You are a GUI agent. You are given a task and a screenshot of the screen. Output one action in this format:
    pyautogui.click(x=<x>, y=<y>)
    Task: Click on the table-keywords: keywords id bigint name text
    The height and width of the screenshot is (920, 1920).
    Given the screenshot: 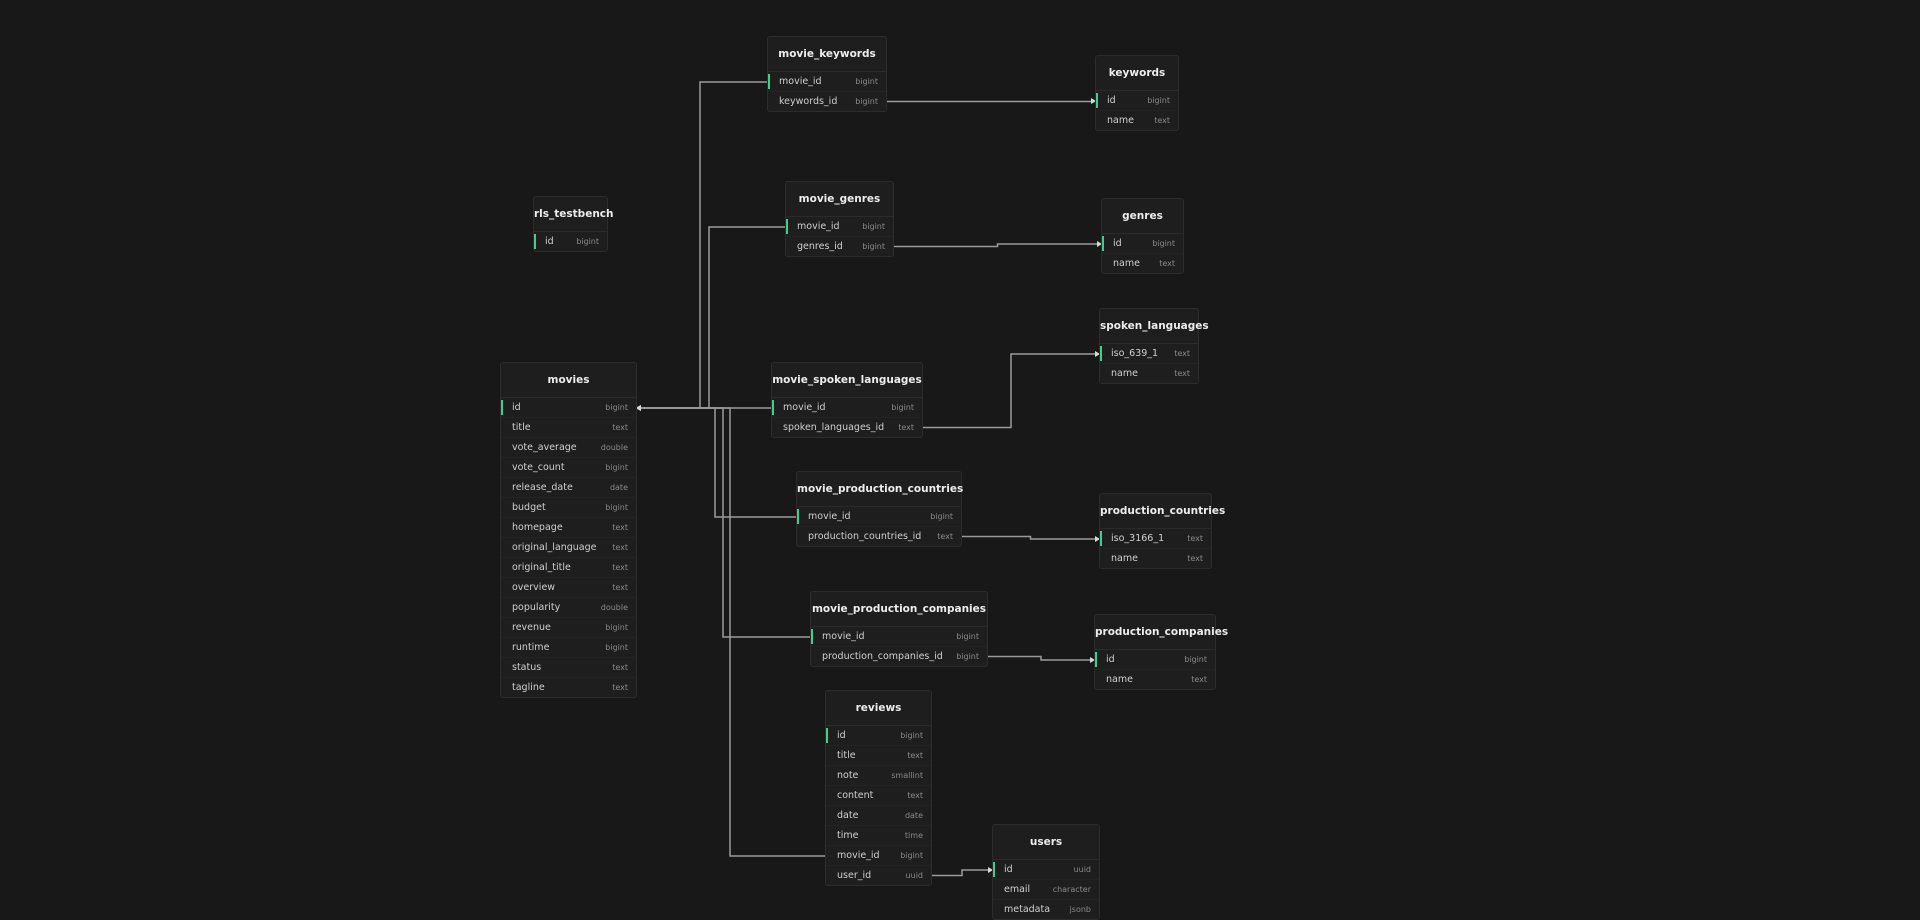 What is the action you would take?
    pyautogui.click(x=1137, y=93)
    